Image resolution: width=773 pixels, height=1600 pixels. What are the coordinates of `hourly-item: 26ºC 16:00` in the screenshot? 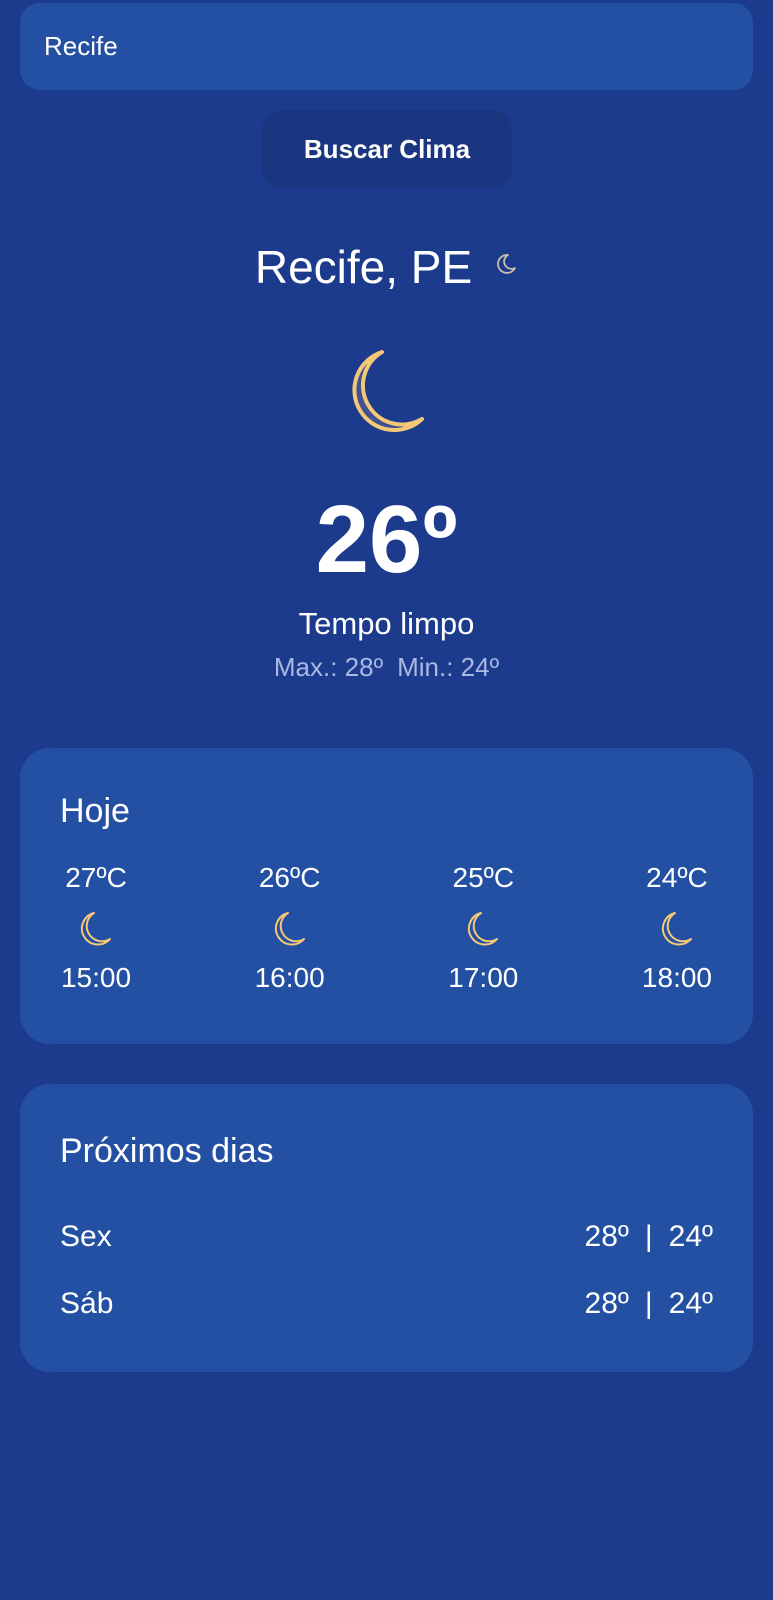 It's located at (290, 928).